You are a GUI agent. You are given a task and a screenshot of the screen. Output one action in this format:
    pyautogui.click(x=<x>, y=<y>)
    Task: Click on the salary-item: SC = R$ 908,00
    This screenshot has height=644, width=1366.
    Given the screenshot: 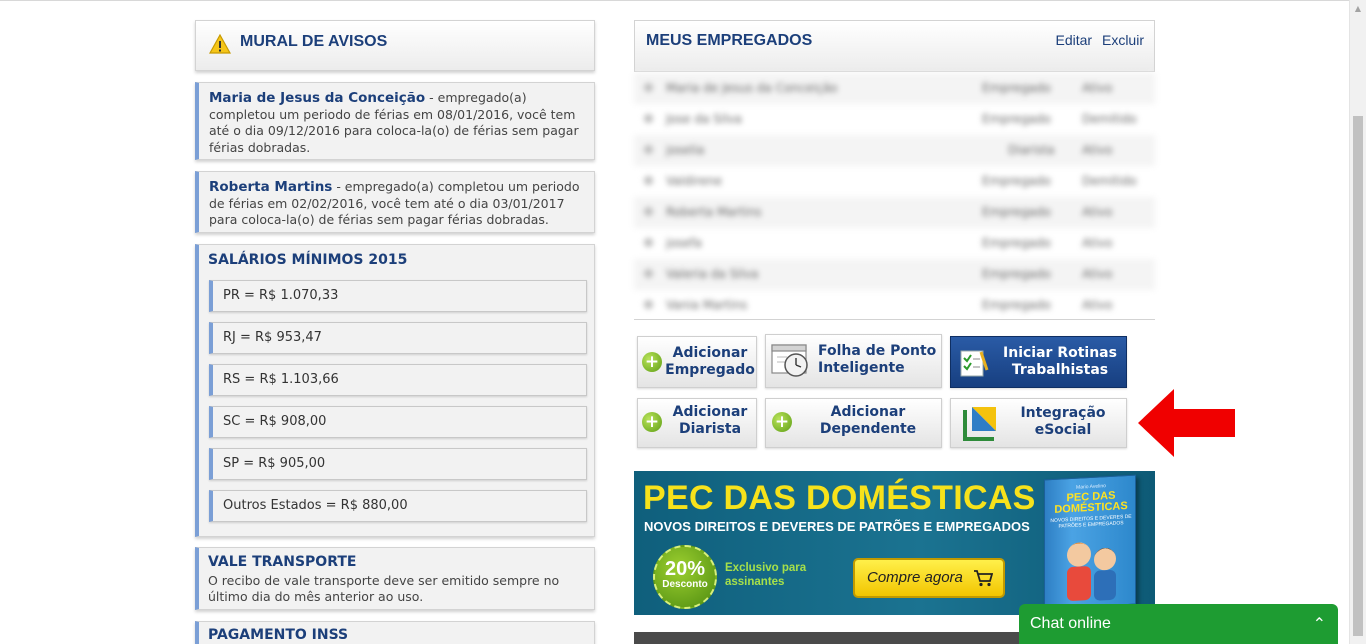 What is the action you would take?
    pyautogui.click(x=398, y=422)
    